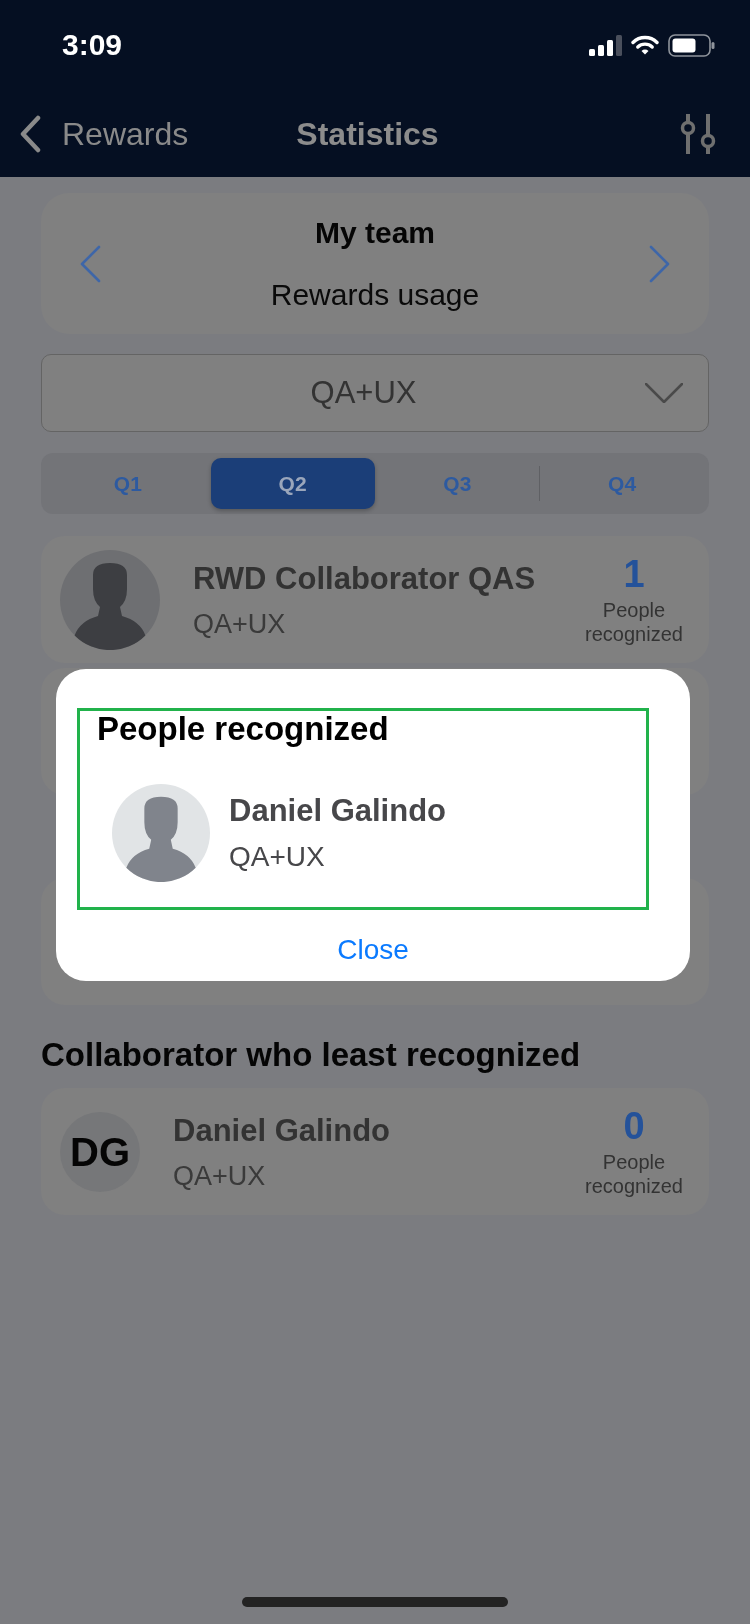 The height and width of the screenshot is (1624, 750). Describe the element at coordinates (375, 294) in the screenshot. I see `header-subtitle: Rewards usage` at that location.